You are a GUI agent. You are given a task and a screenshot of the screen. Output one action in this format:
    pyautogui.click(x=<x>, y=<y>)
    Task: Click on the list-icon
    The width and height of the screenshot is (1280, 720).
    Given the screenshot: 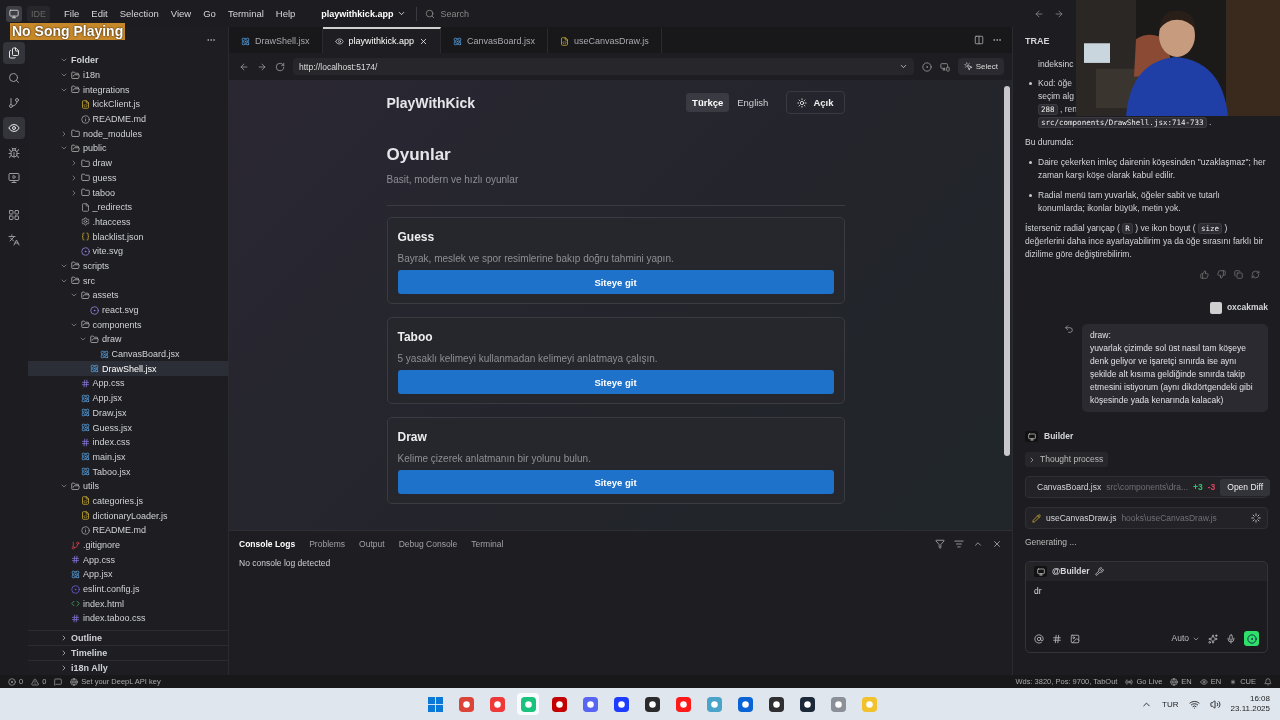 What is the action you would take?
    pyautogui.click(x=959, y=544)
    